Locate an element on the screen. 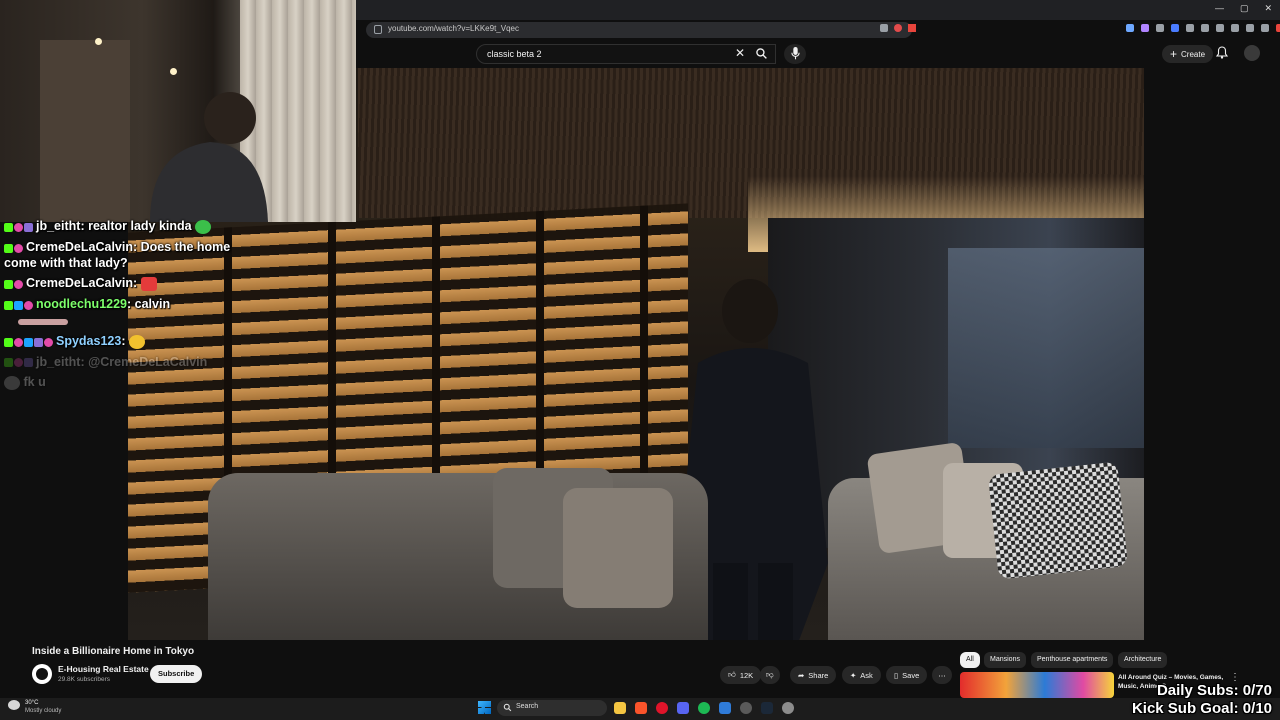 Image resolution: width=1280 pixels, height=720 pixels. address-bar: youtube.com/watch?v=LKKe9t_Vqec is located at coordinates (639, 30).